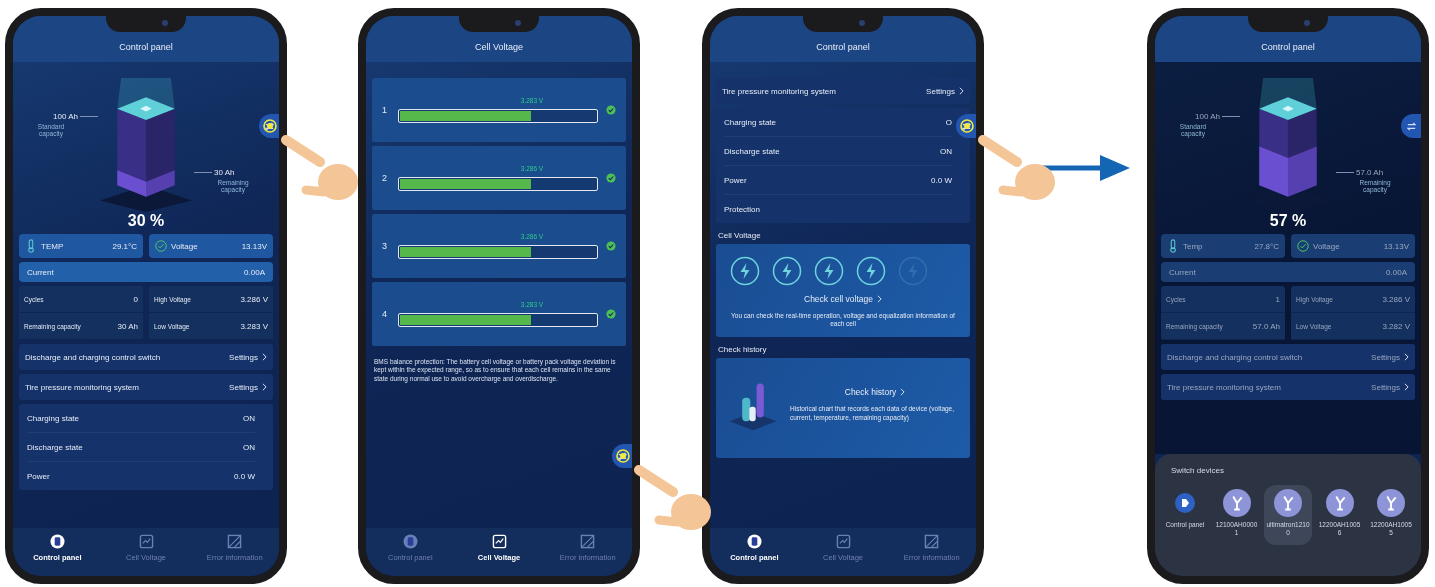 This screenshot has height=587, width=1435. I want to click on cell-number: 4, so click(385, 314).